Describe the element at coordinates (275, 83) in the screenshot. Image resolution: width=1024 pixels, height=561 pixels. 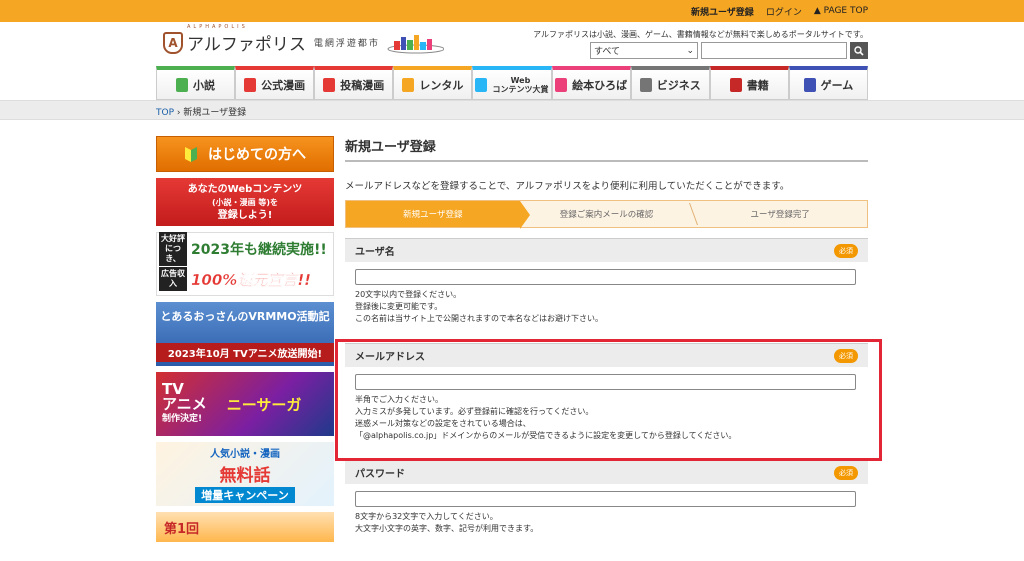
I see `nav-official-manga: 公式漫画` at that location.